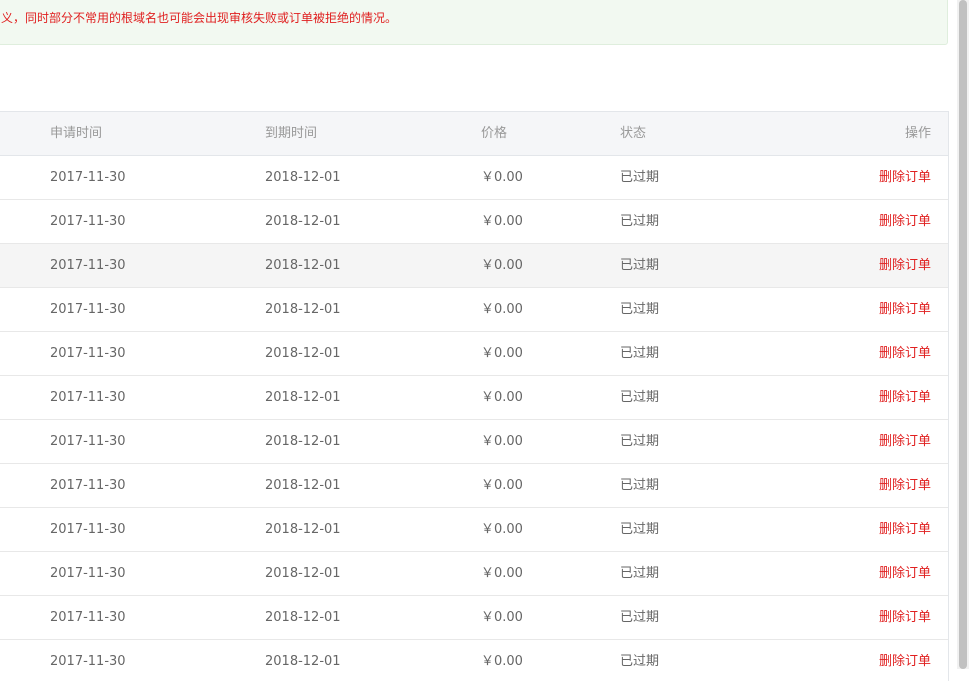  What do you see at coordinates (199, 18) in the screenshot?
I see `notice-text: 义，同时部分不常用的根域名也可能会出现审核失败或订单被拒绝的情况。` at bounding box center [199, 18].